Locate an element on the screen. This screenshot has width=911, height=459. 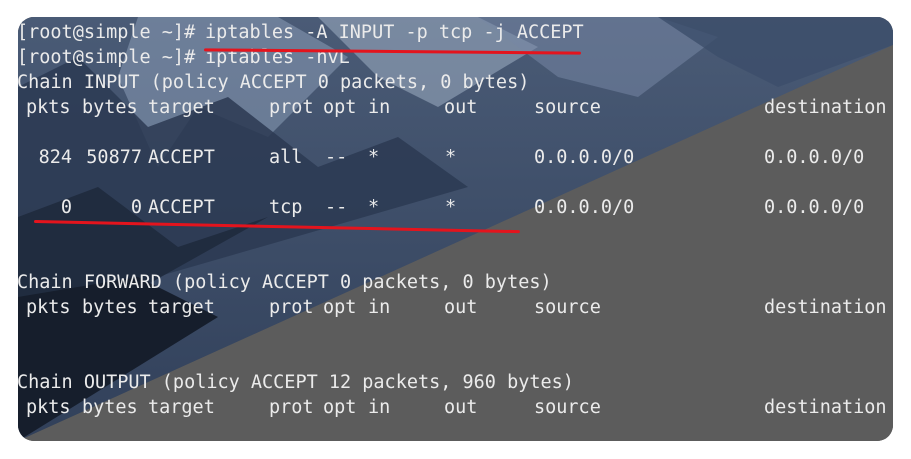
command-text: iptables -A INPUT -p tcp -j ACCEPT is located at coordinates (394, 32).